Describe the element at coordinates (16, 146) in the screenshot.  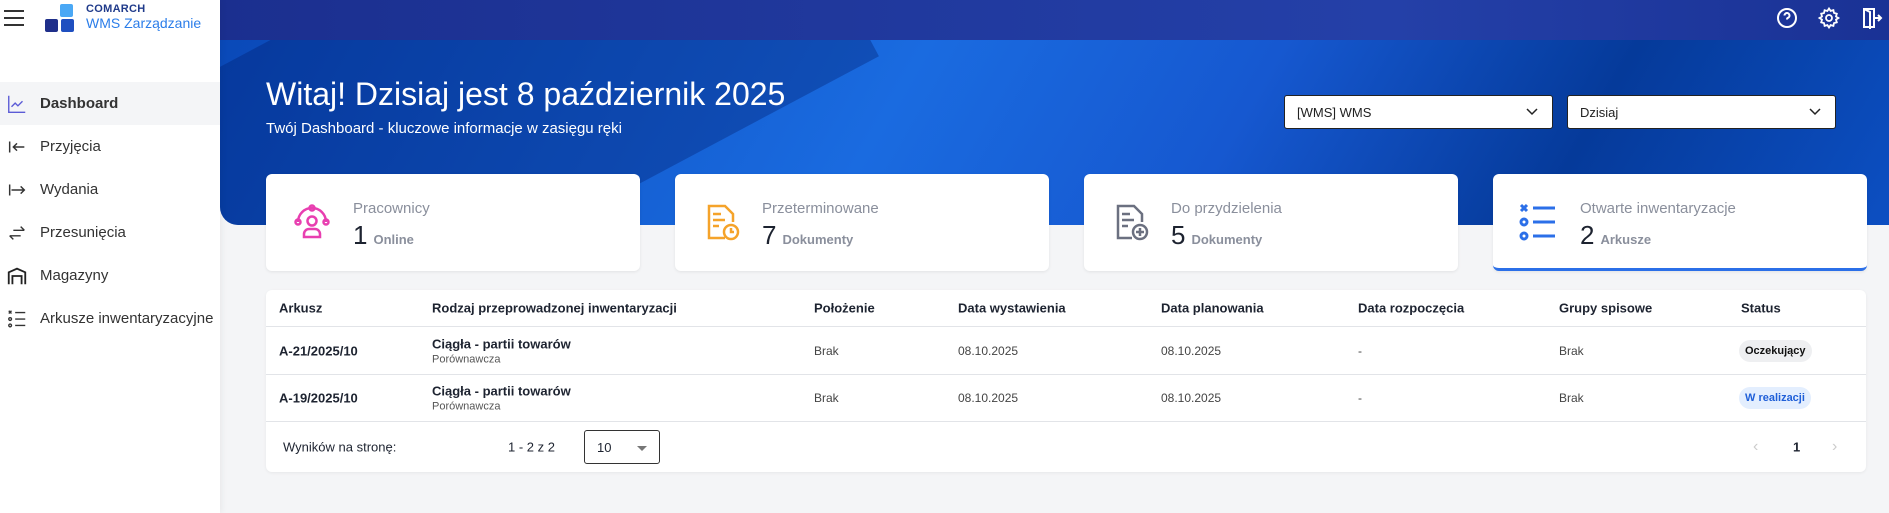
I see `arrow-left-bar-icon` at that location.